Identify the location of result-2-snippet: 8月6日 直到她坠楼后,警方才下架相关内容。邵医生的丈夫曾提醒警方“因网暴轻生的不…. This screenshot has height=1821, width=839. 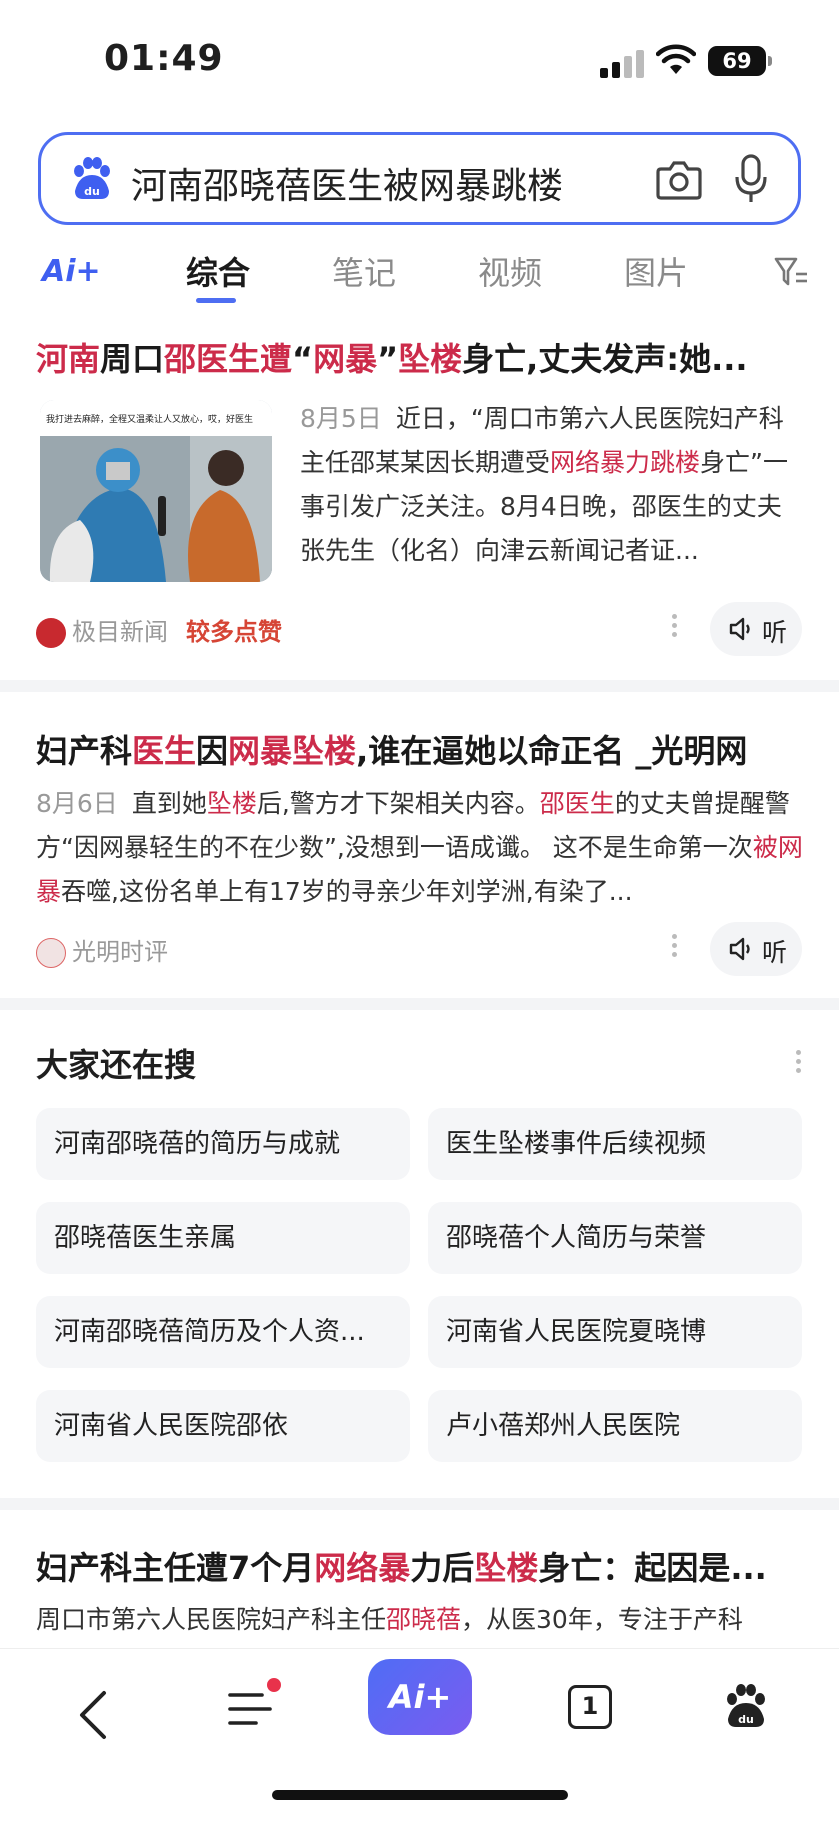
(421, 848).